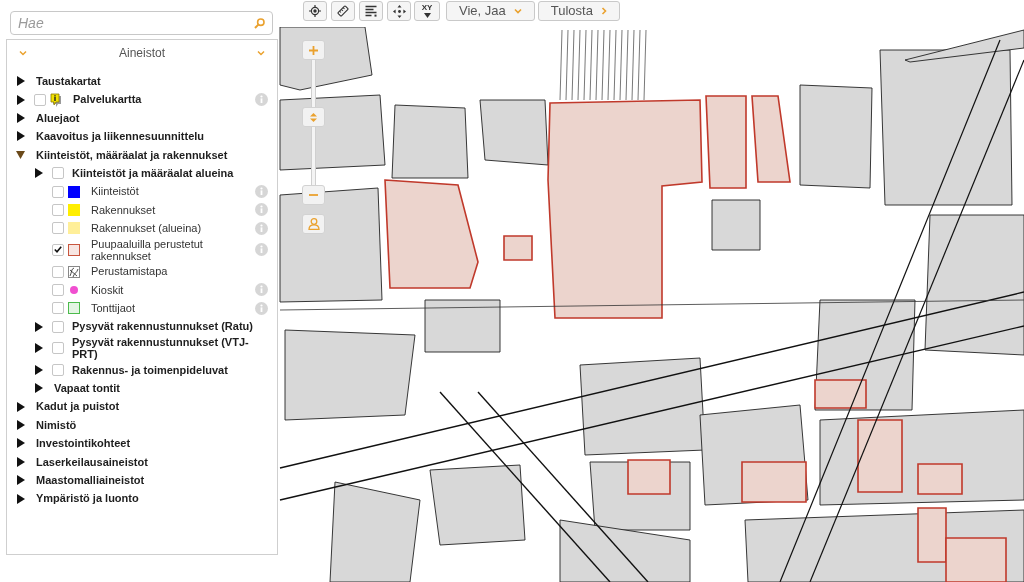 This screenshot has height=582, width=1024. What do you see at coordinates (162, 326) in the screenshot?
I see `layer-group-label: Pysyvät rakennustunnukset (Ratu)` at bounding box center [162, 326].